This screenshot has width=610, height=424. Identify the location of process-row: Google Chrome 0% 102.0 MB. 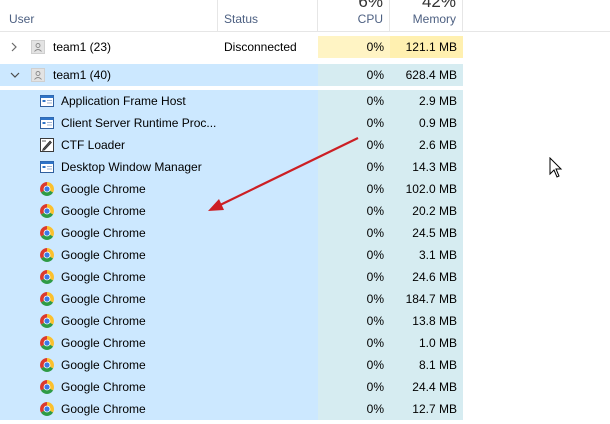
(305, 189).